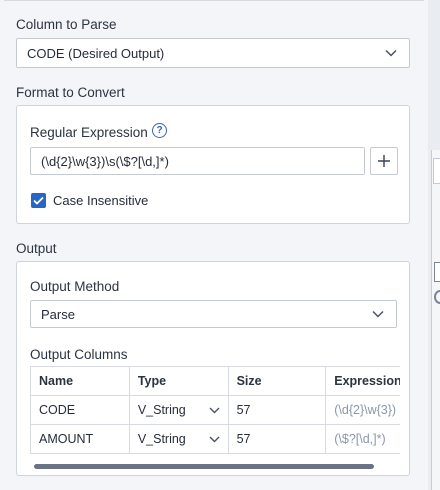 This screenshot has width=440, height=490. What do you see at coordinates (435, 320) in the screenshot?
I see `side-panel-edge` at bounding box center [435, 320].